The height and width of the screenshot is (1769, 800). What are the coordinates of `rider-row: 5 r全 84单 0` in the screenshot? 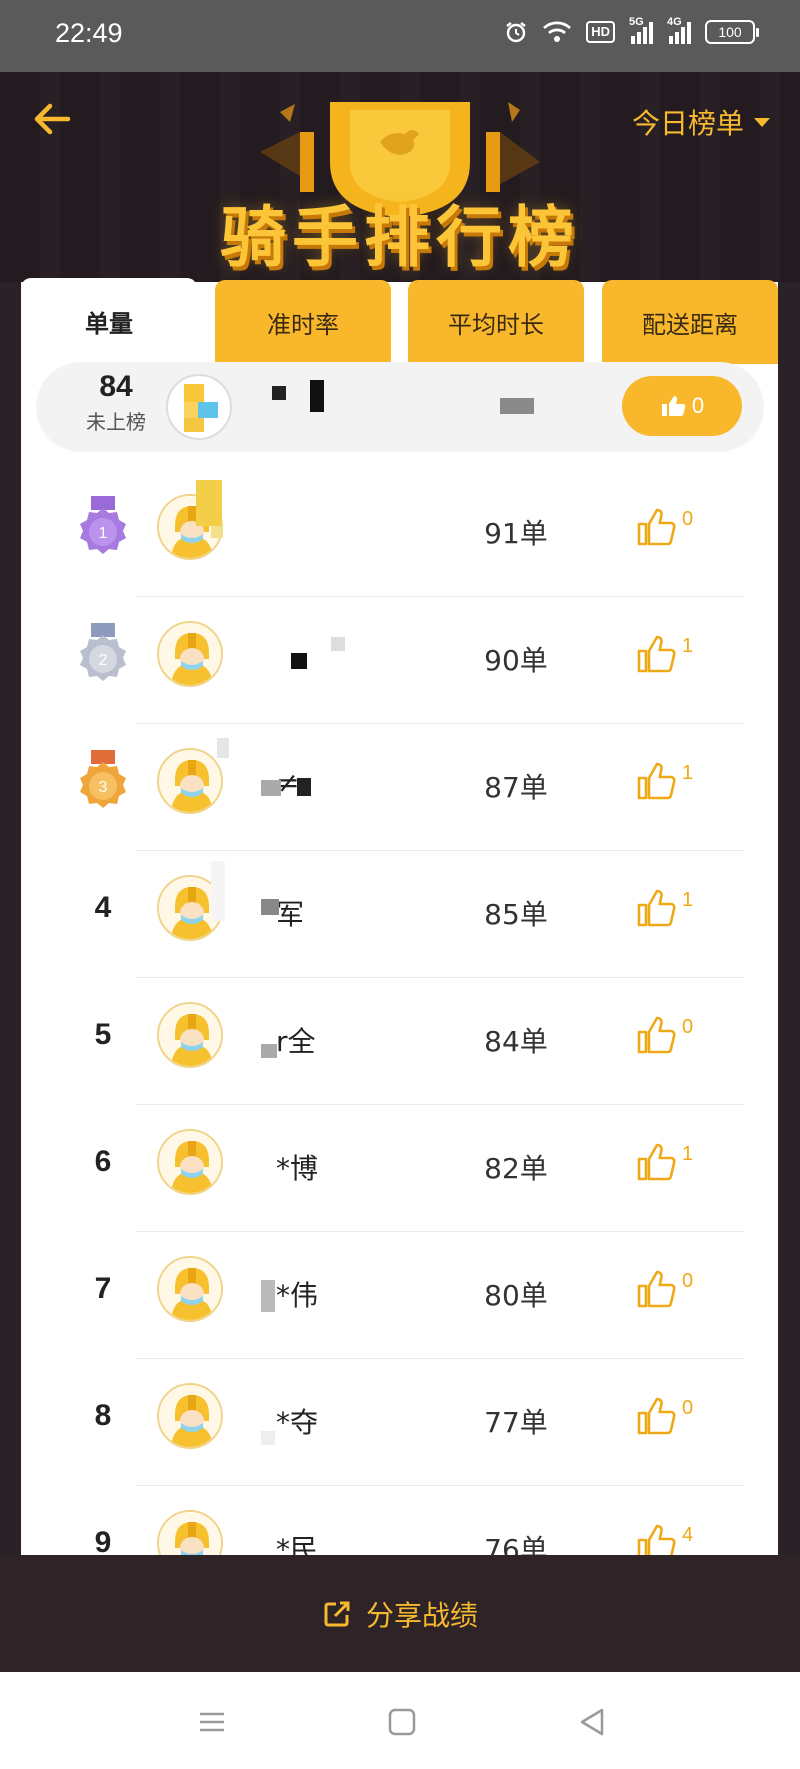 It's located at (399, 1041).